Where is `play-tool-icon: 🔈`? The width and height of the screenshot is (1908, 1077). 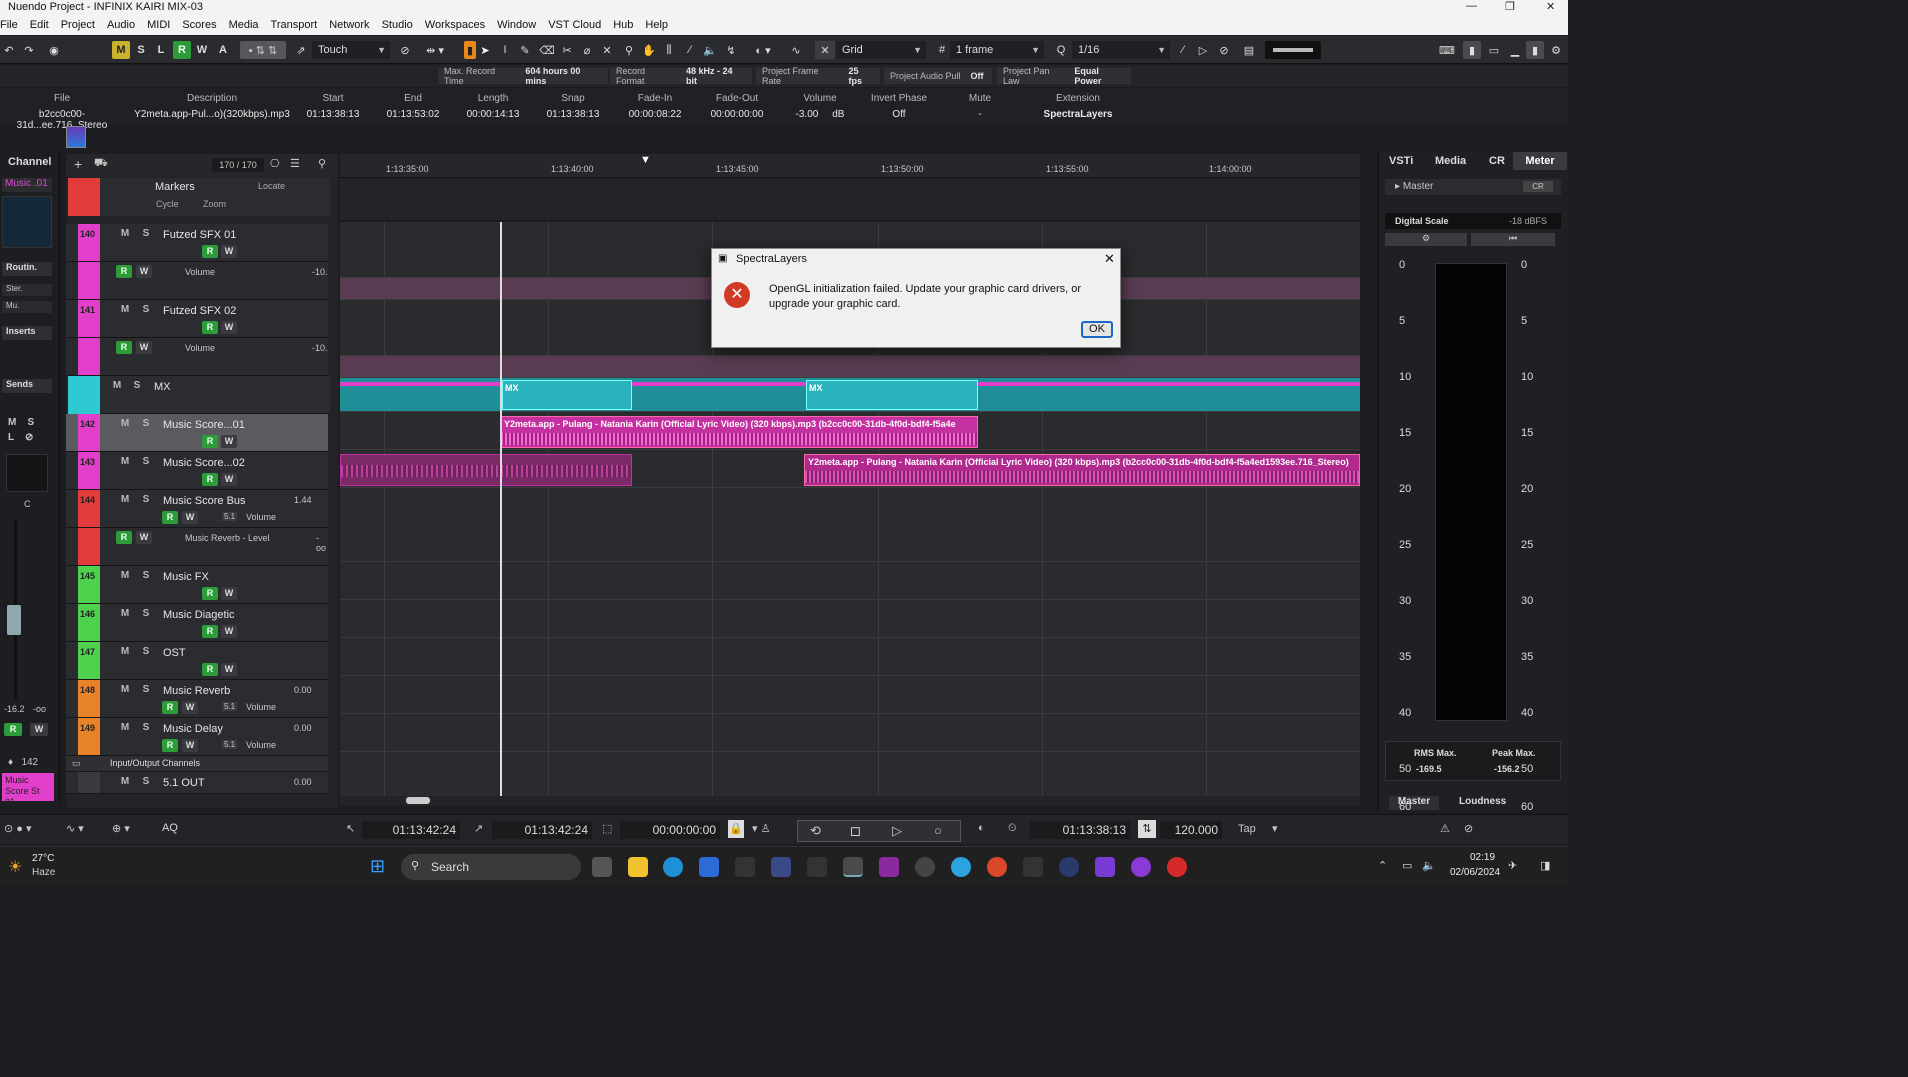
play-tool-icon: 🔈 is located at coordinates (710, 50).